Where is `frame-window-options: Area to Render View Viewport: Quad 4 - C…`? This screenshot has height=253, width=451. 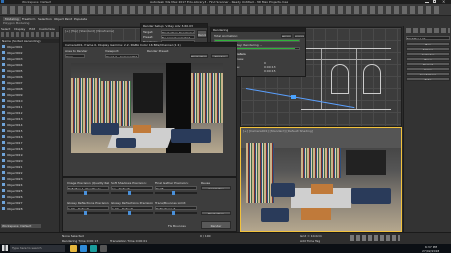 frame-window-options: Area to Render View Viewport: Quad 4 - C… is located at coordinates (150, 55).